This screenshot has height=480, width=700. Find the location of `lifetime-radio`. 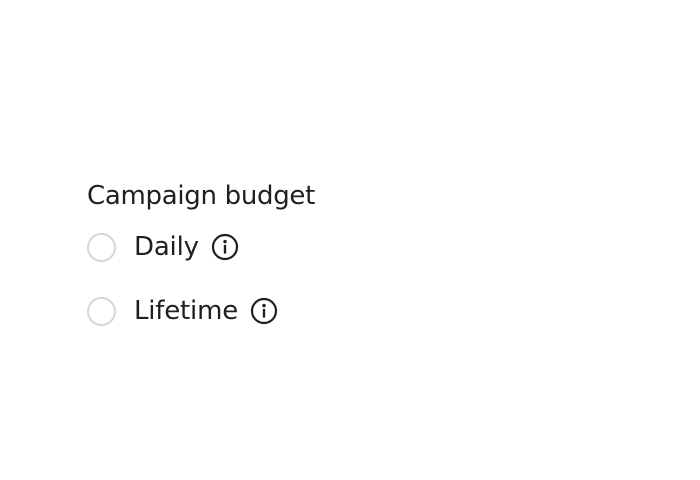

lifetime-radio is located at coordinates (101, 311).